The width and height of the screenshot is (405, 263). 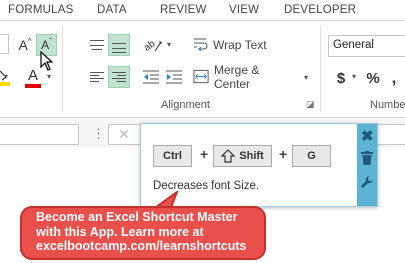 I want to click on tab-data: DATA, so click(x=112, y=10).